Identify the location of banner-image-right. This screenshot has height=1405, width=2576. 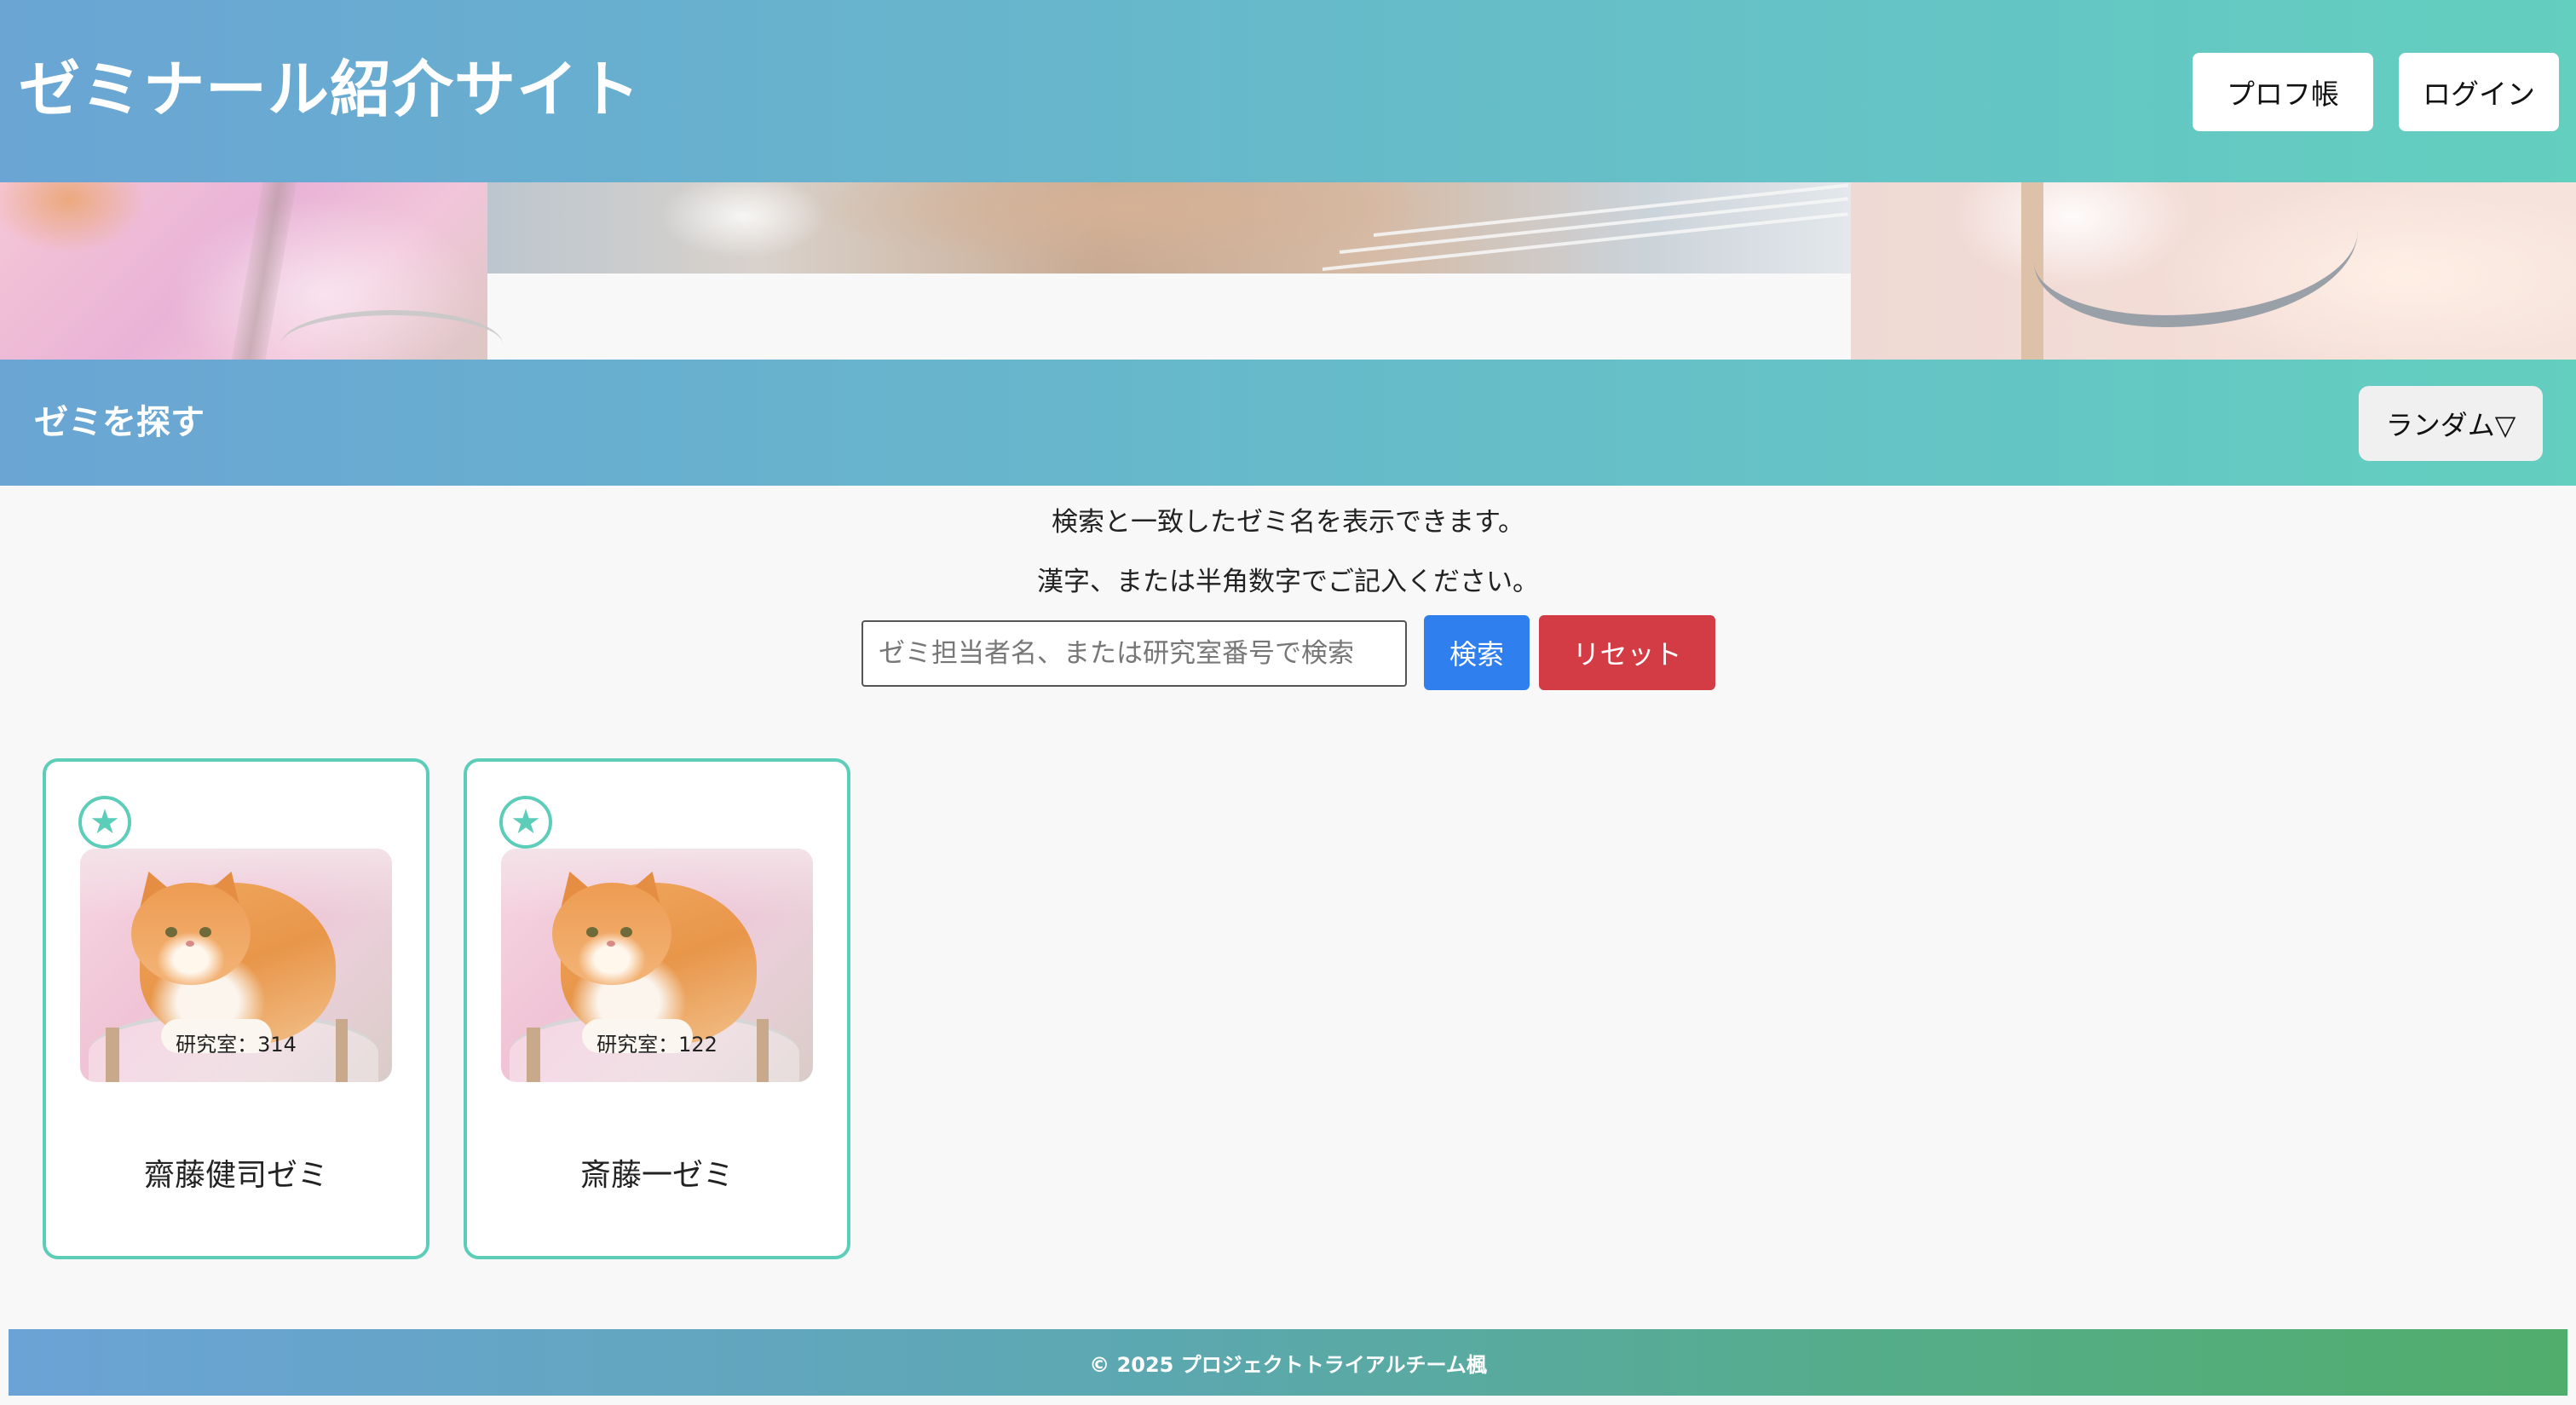
(2213, 271).